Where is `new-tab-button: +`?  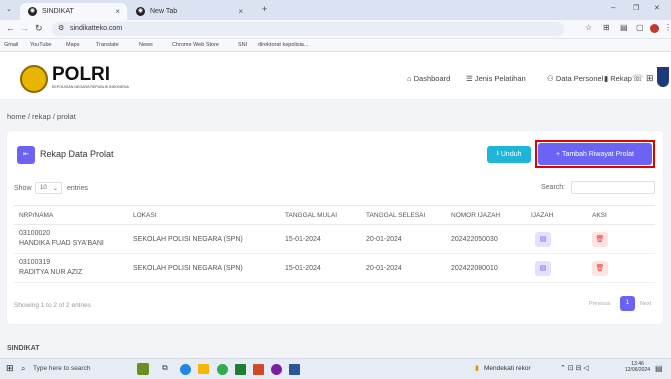
new-tab-button: + is located at coordinates (264, 9).